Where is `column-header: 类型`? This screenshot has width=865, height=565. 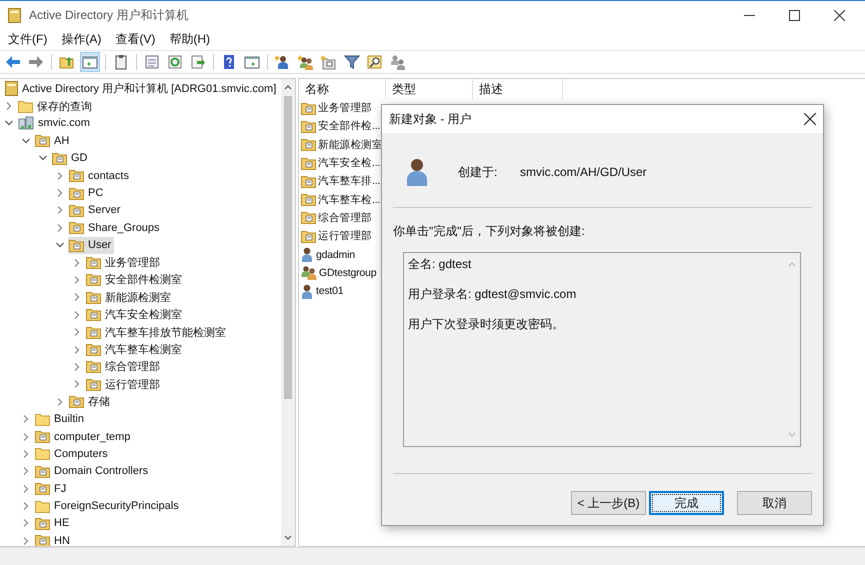
column-header: 类型 is located at coordinates (429, 89).